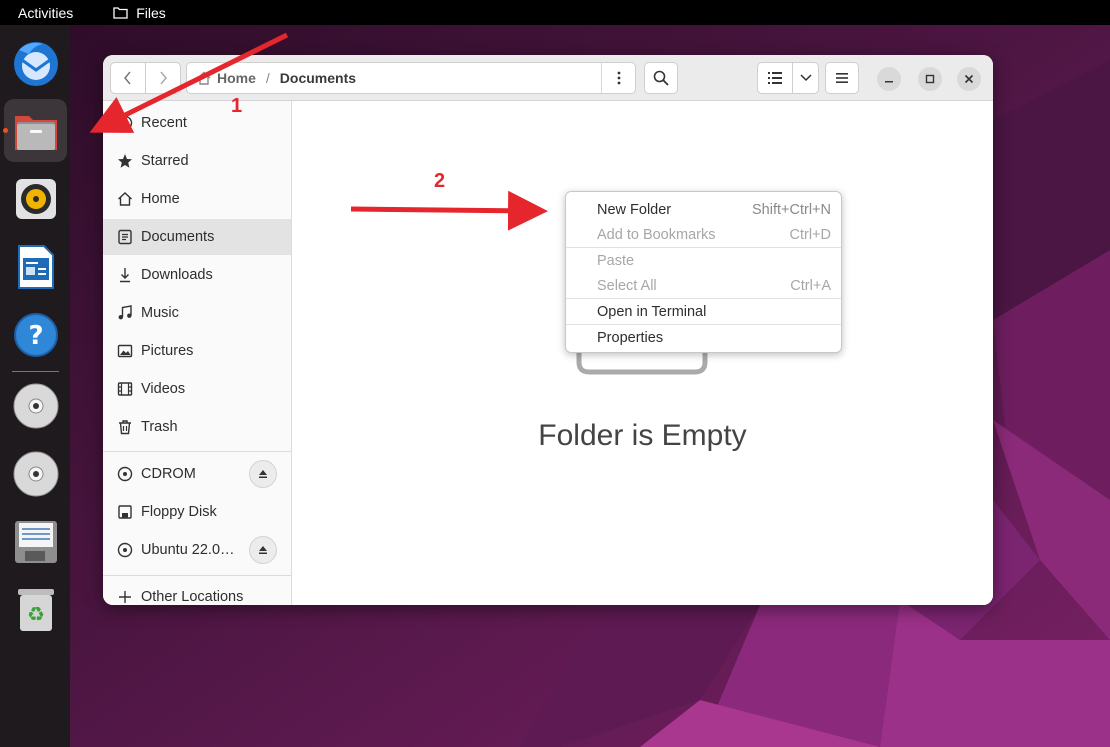 Image resolution: width=1110 pixels, height=747 pixels. I want to click on cdrom-icon, so click(35, 405).